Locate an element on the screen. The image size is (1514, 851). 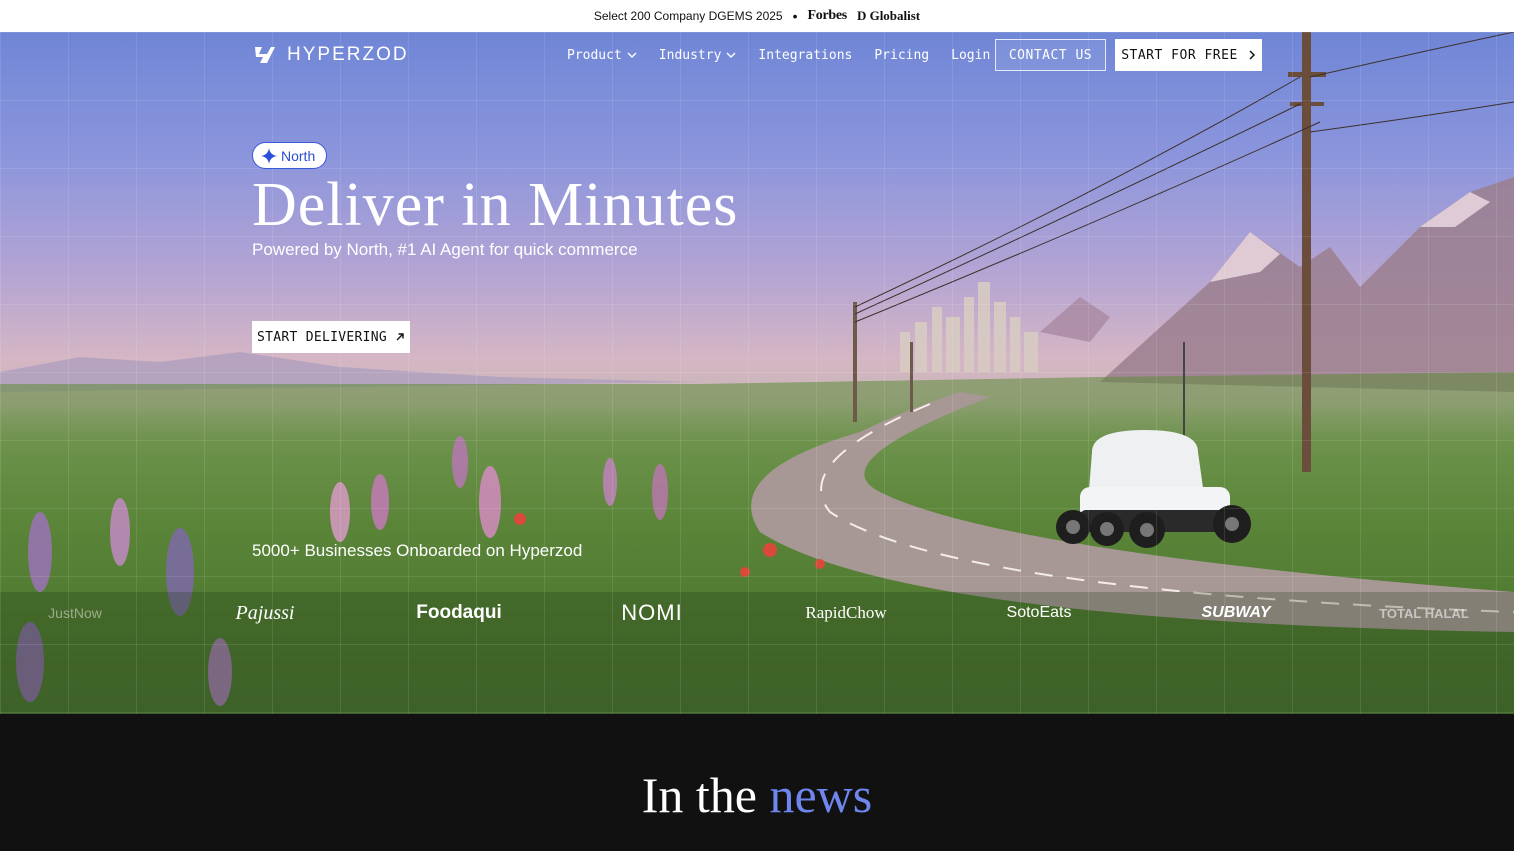
client-logo-foodaqui: Foodaqui is located at coordinates (459, 612).